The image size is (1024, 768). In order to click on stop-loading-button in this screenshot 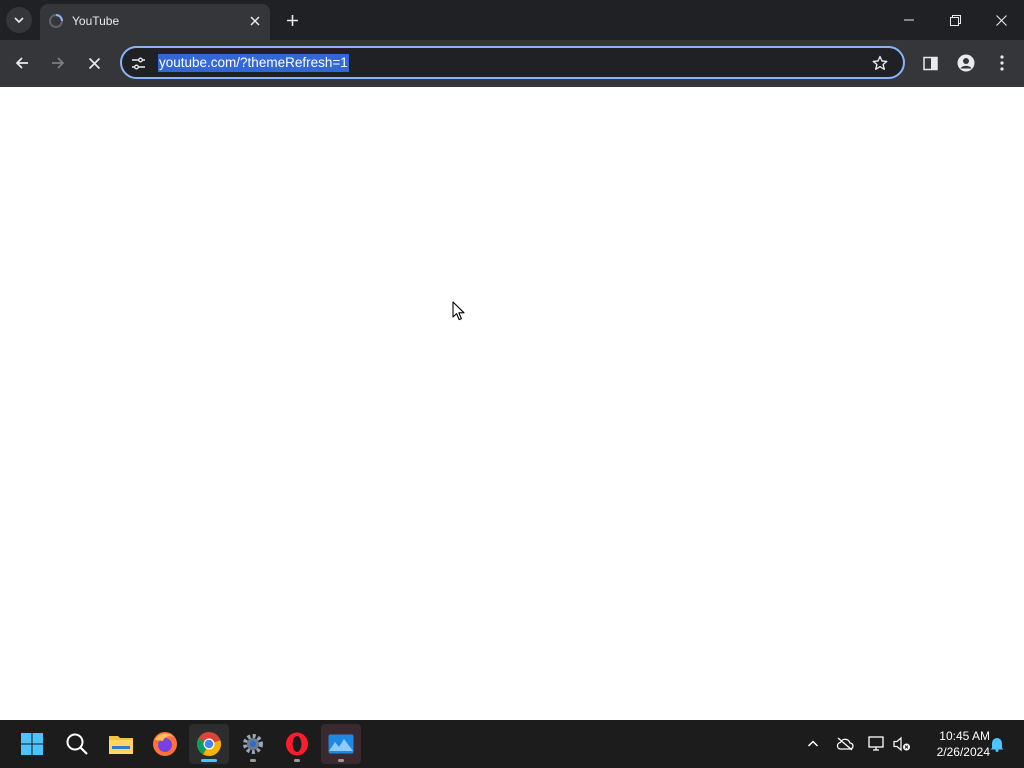, I will do `click(94, 63)`.